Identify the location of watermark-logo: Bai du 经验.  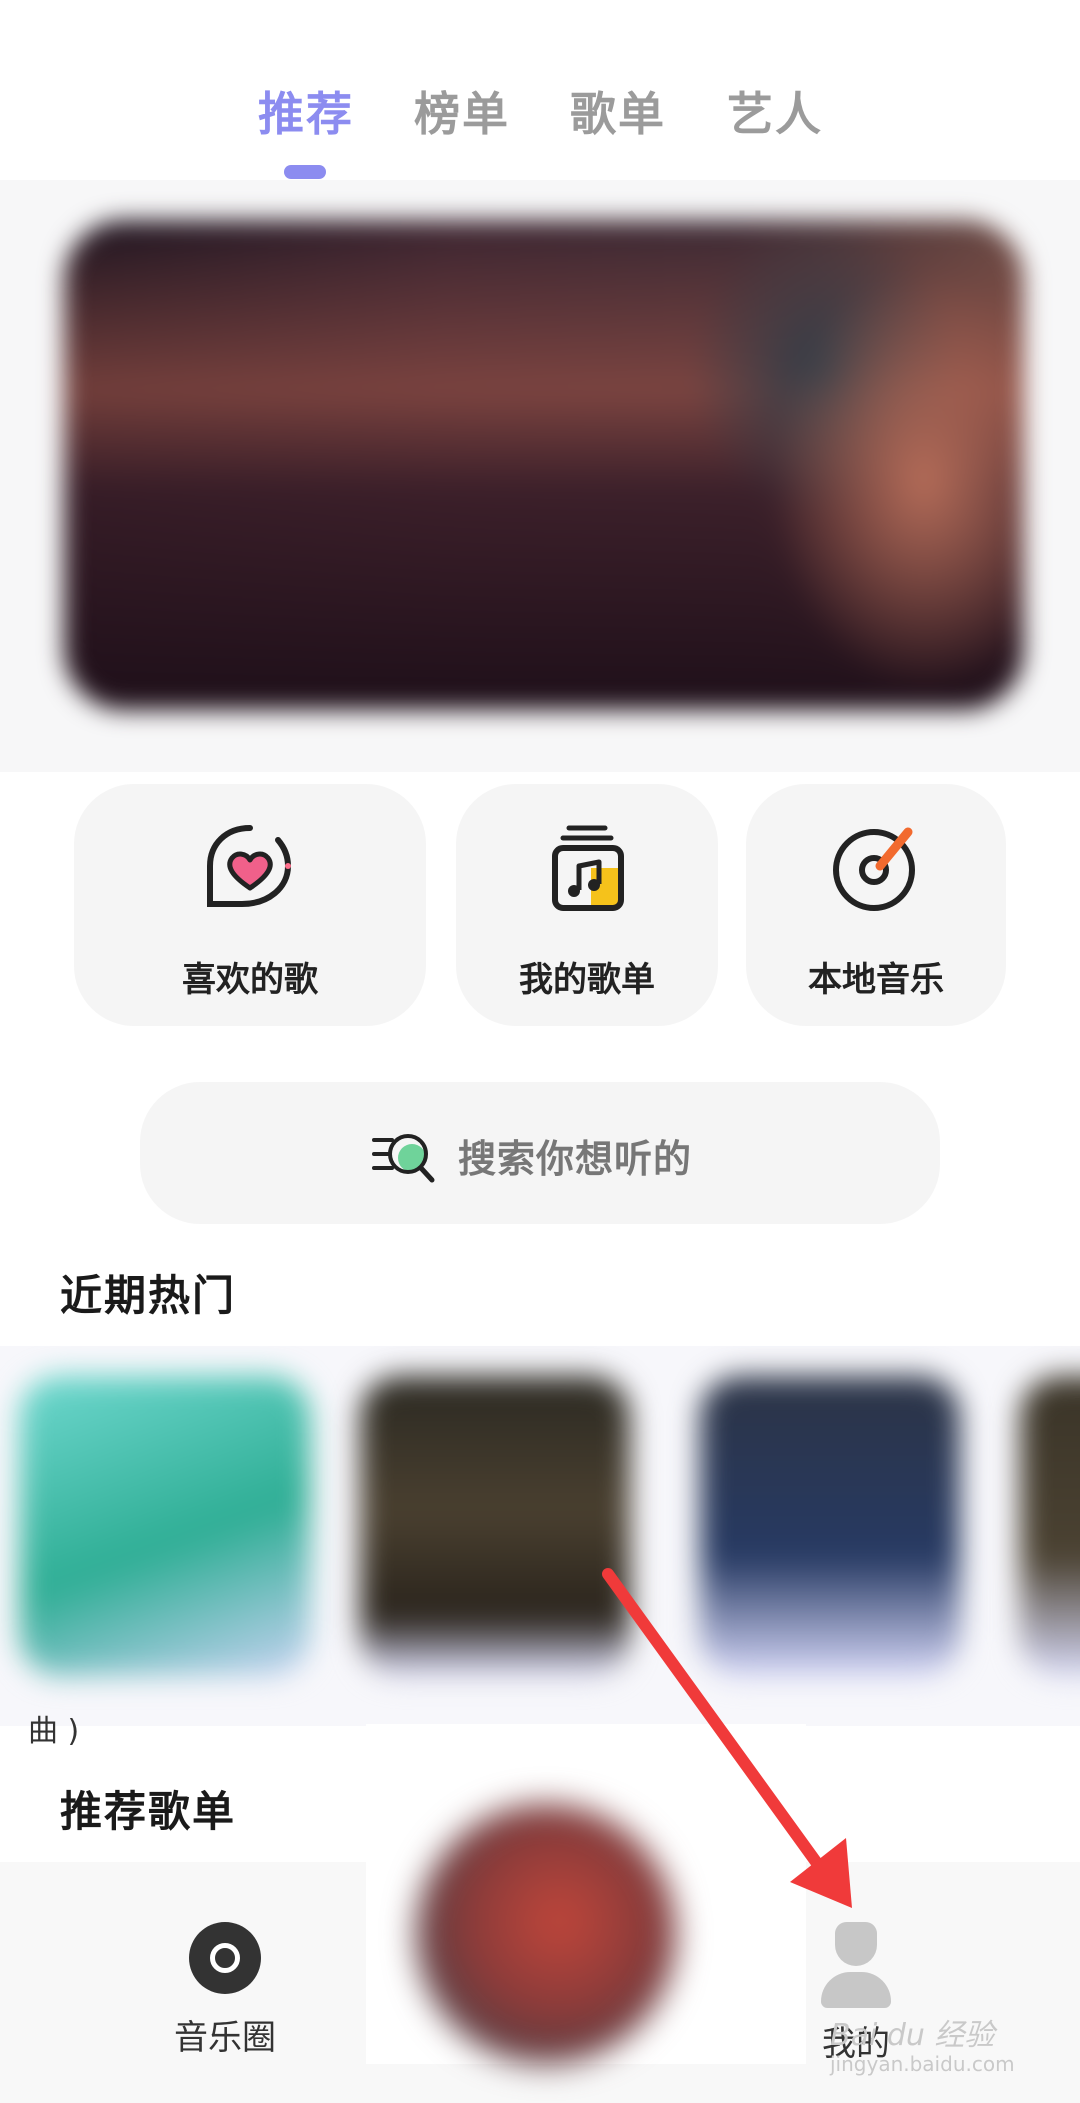
(912, 2035).